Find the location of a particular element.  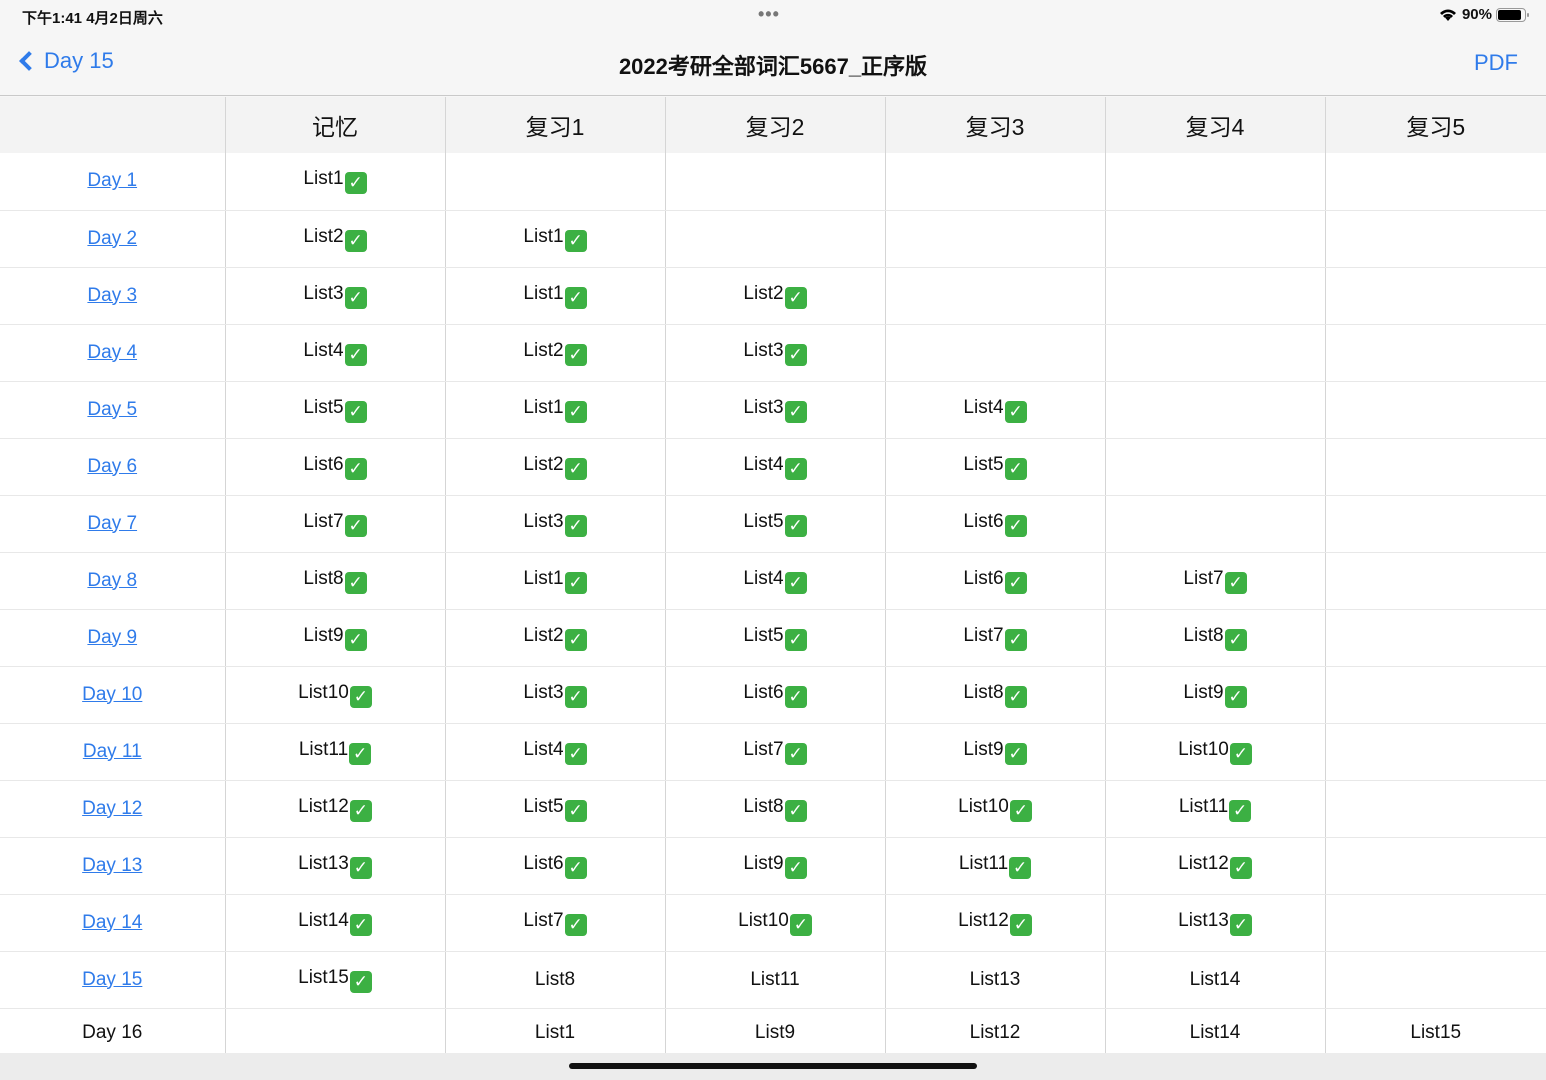

list-label: List11 is located at coordinates (983, 863).